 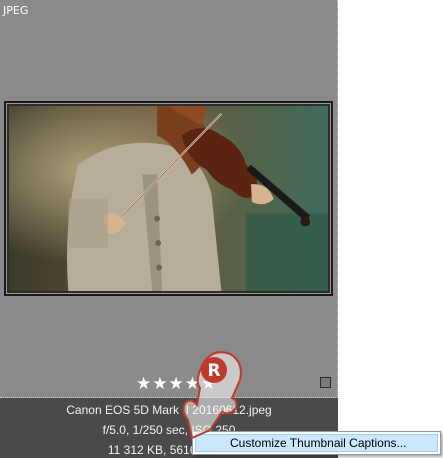 I want to click on caption-camera-filename: Canon EOS 5D Mark II 20160612.jpeg, so click(x=169, y=410).